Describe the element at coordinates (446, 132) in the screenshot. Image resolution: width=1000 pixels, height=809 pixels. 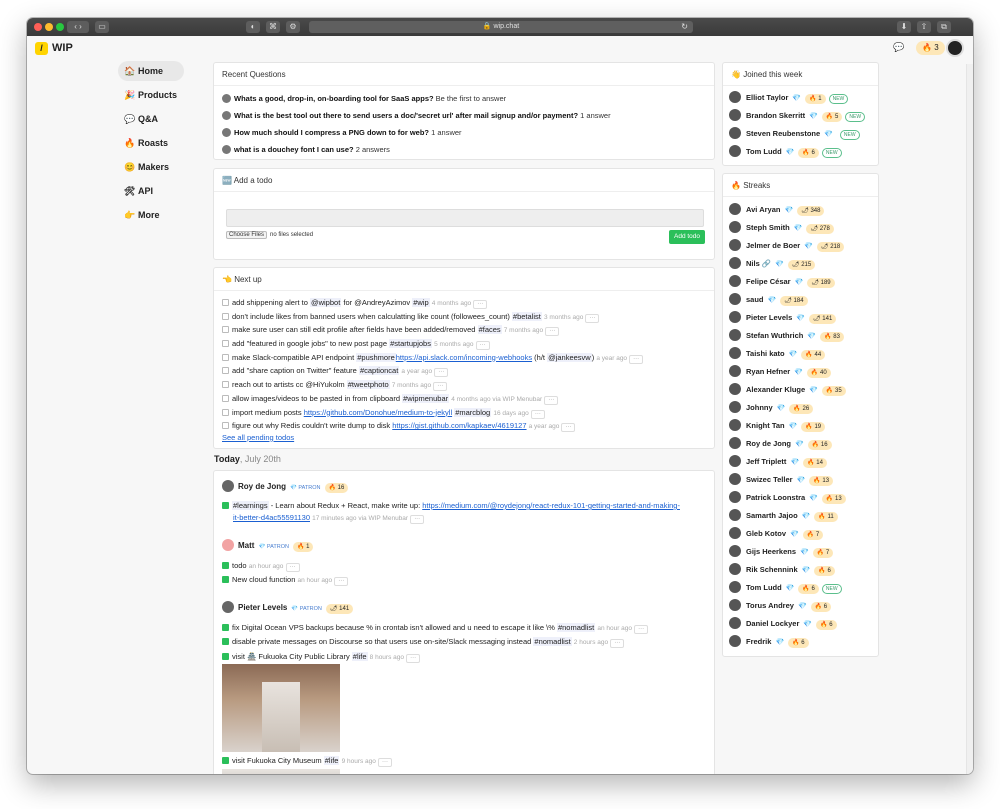
I see `answer-count: 1 answer` at that location.